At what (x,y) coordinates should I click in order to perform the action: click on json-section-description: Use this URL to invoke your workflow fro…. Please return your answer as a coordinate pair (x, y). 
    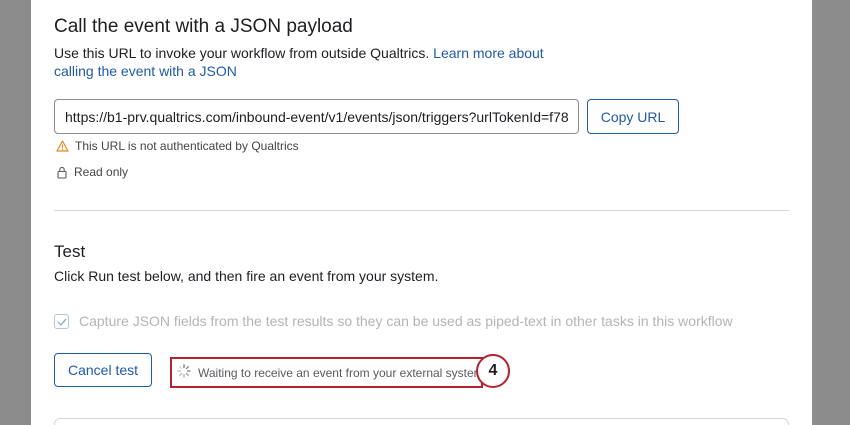
    Looking at the image, I should click on (304, 62).